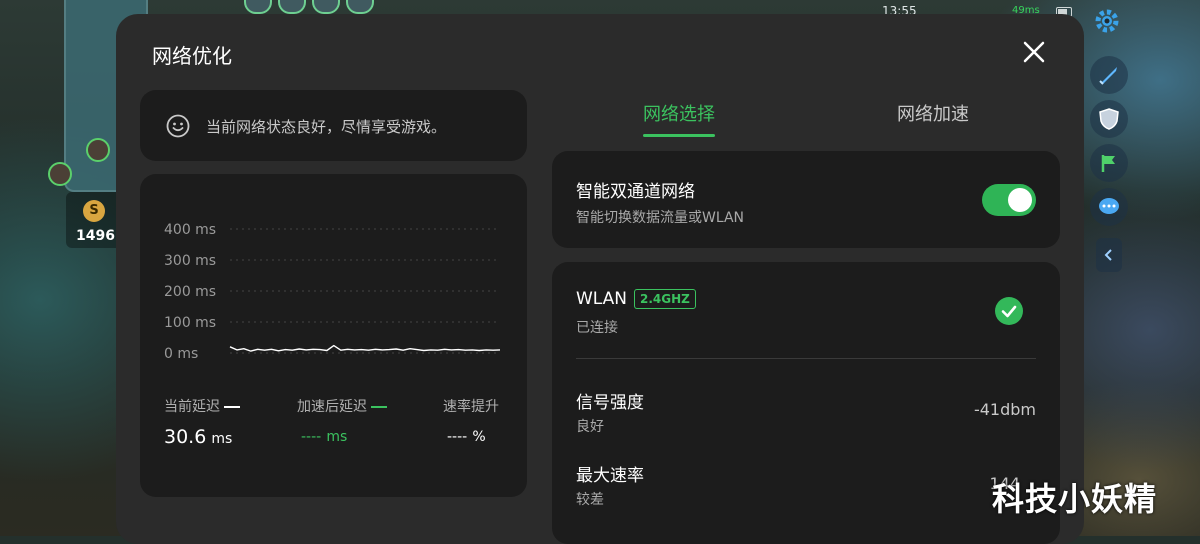 The image size is (1200, 544). I want to click on sword-icon, so click(1109, 75).